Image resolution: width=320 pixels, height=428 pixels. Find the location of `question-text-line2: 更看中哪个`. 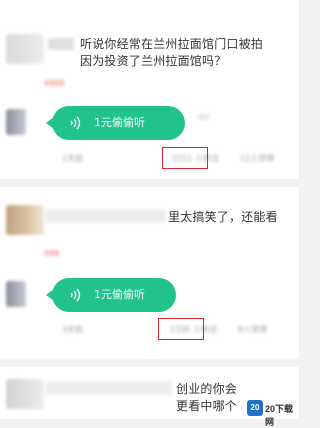

question-text-line2: 更看中哪个 is located at coordinates (206, 406).